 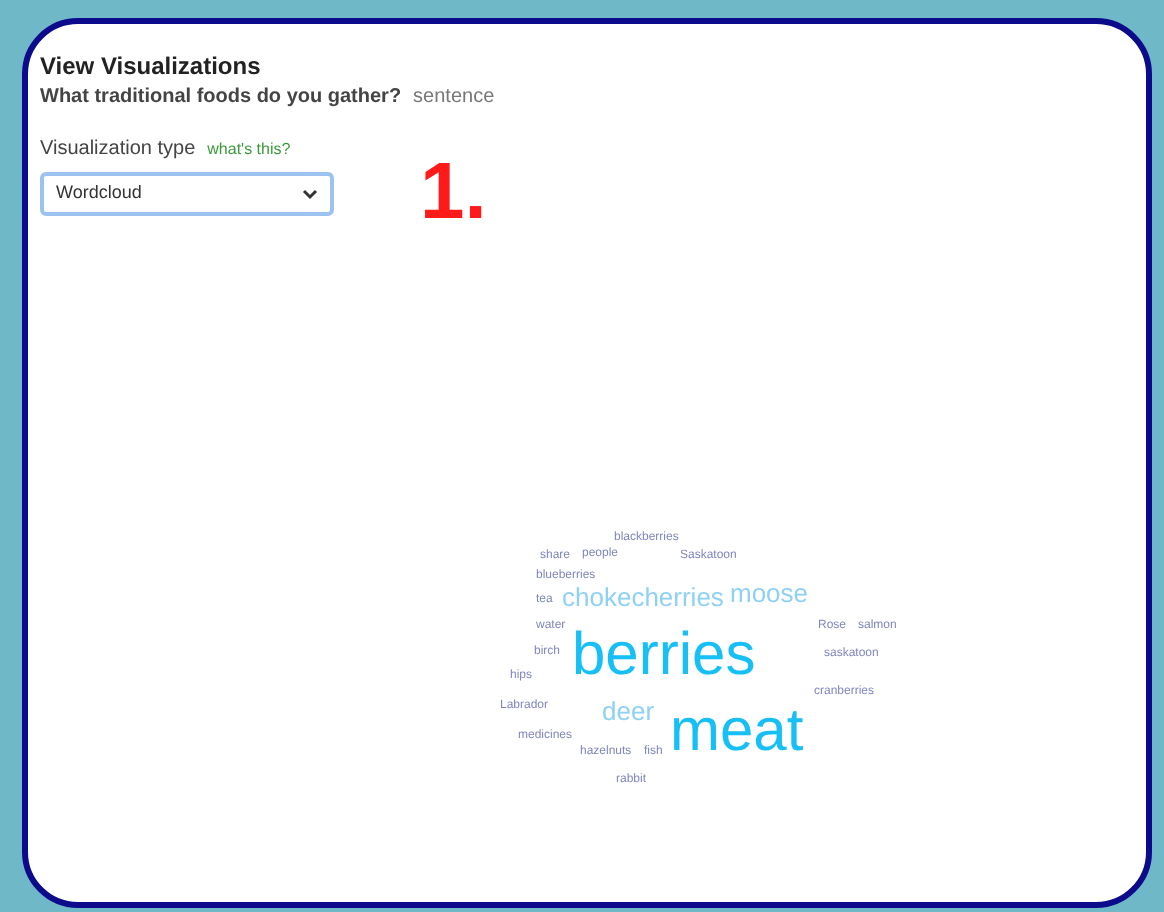 What do you see at coordinates (249, 150) in the screenshot?
I see `help-link: what's this?` at bounding box center [249, 150].